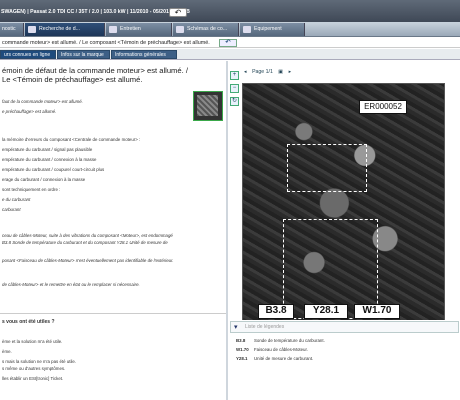 The image size is (460, 400). What do you see at coordinates (33, 368) in the screenshot?
I see `feedback-option: s même ou d'autres symptômes.` at bounding box center [33, 368].